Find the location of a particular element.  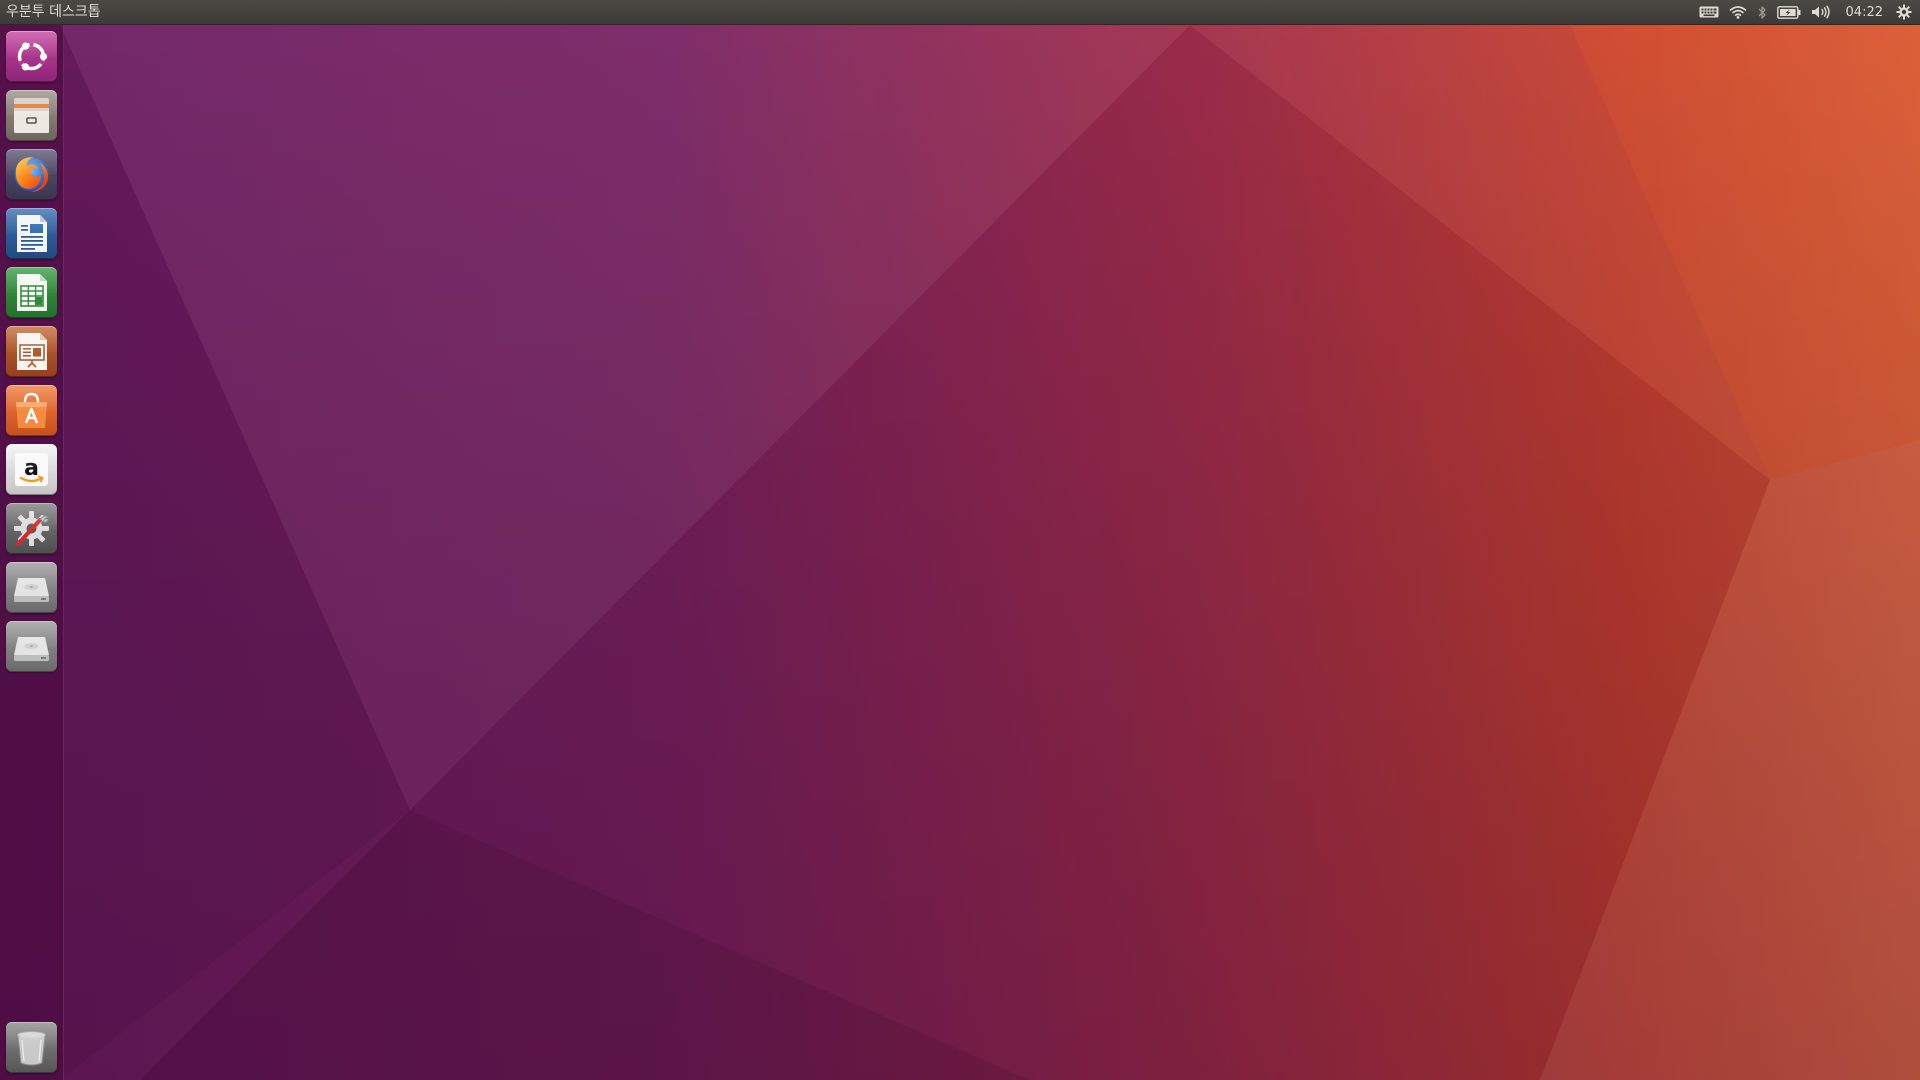

keyboard-icon is located at coordinates (1709, 12).